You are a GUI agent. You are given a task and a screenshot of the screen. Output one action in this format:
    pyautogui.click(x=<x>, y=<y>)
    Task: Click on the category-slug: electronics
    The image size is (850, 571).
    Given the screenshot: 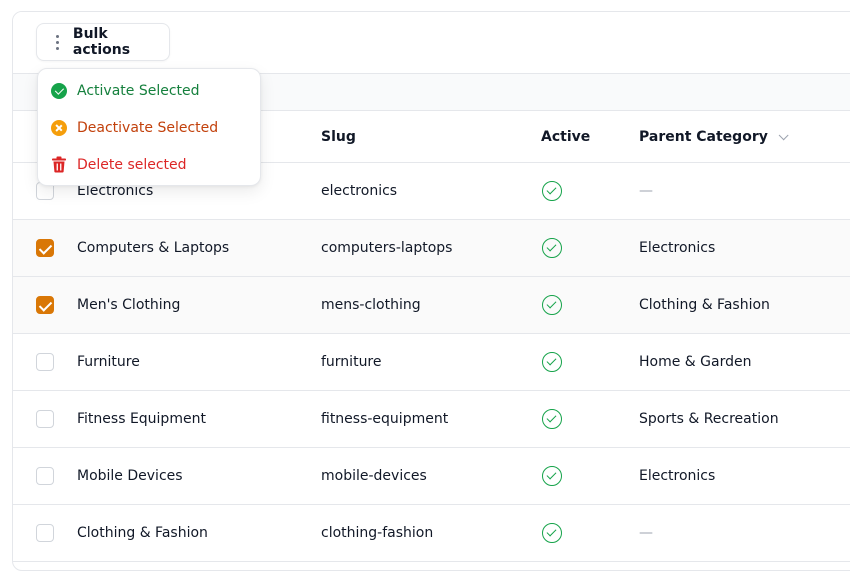 What is the action you would take?
    pyautogui.click(x=359, y=191)
    